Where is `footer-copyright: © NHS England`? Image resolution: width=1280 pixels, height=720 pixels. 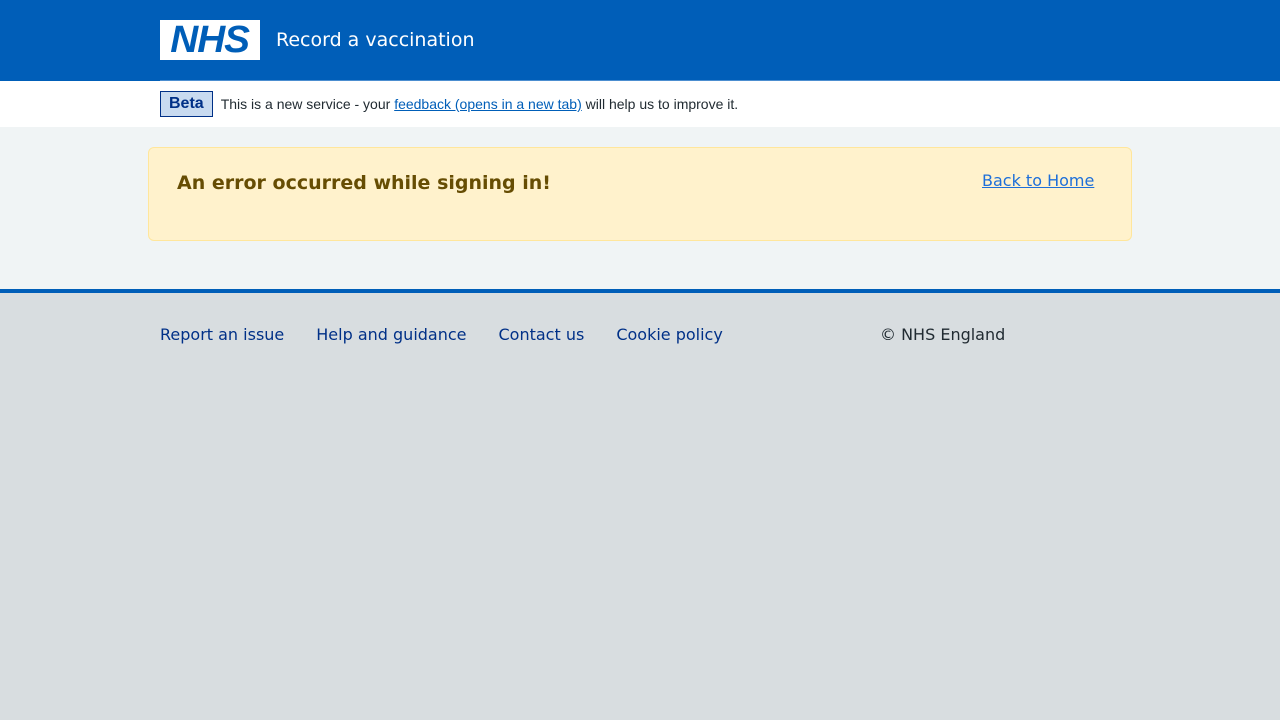 footer-copyright: © NHS England is located at coordinates (943, 334).